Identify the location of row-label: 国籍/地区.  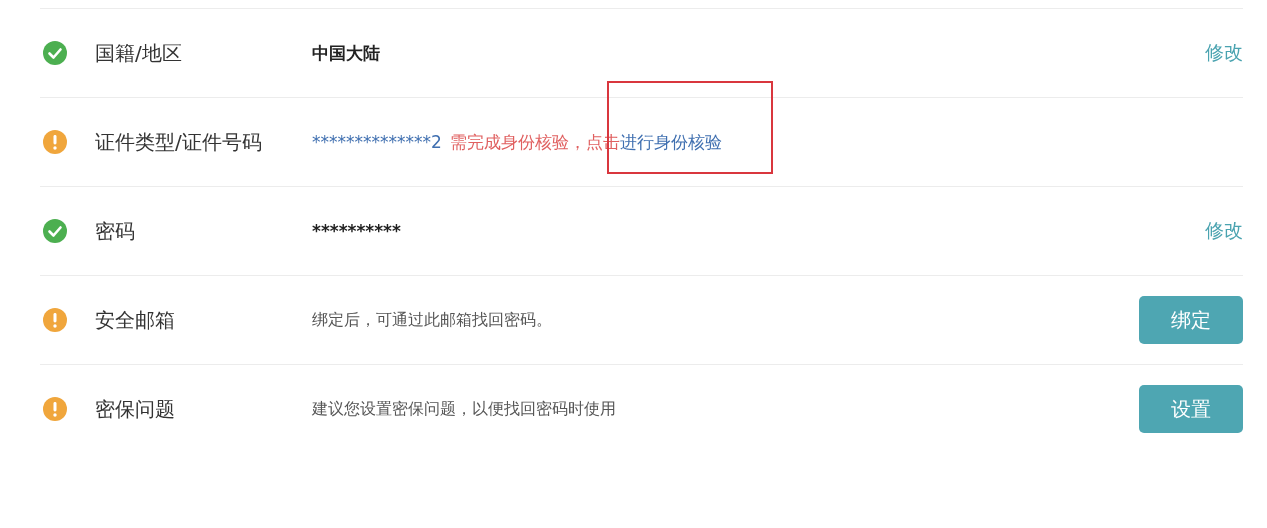
(139, 53).